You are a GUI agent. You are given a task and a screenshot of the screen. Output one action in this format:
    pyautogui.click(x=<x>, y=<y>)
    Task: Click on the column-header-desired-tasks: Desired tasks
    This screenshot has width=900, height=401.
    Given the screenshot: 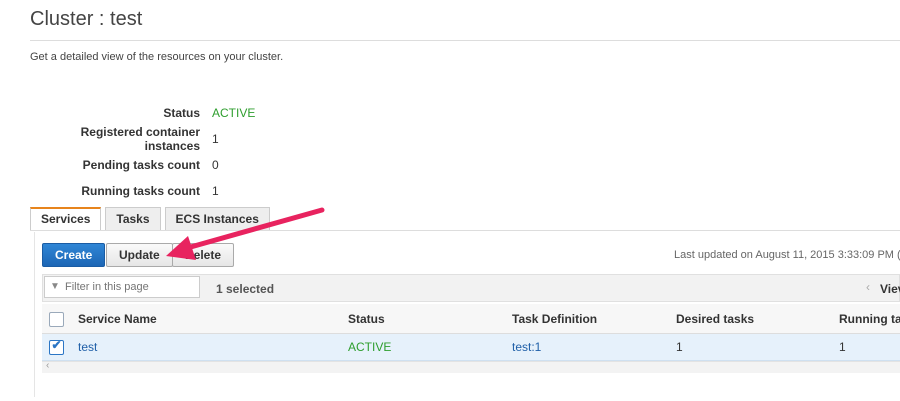 What is the action you would take?
    pyautogui.click(x=715, y=319)
    